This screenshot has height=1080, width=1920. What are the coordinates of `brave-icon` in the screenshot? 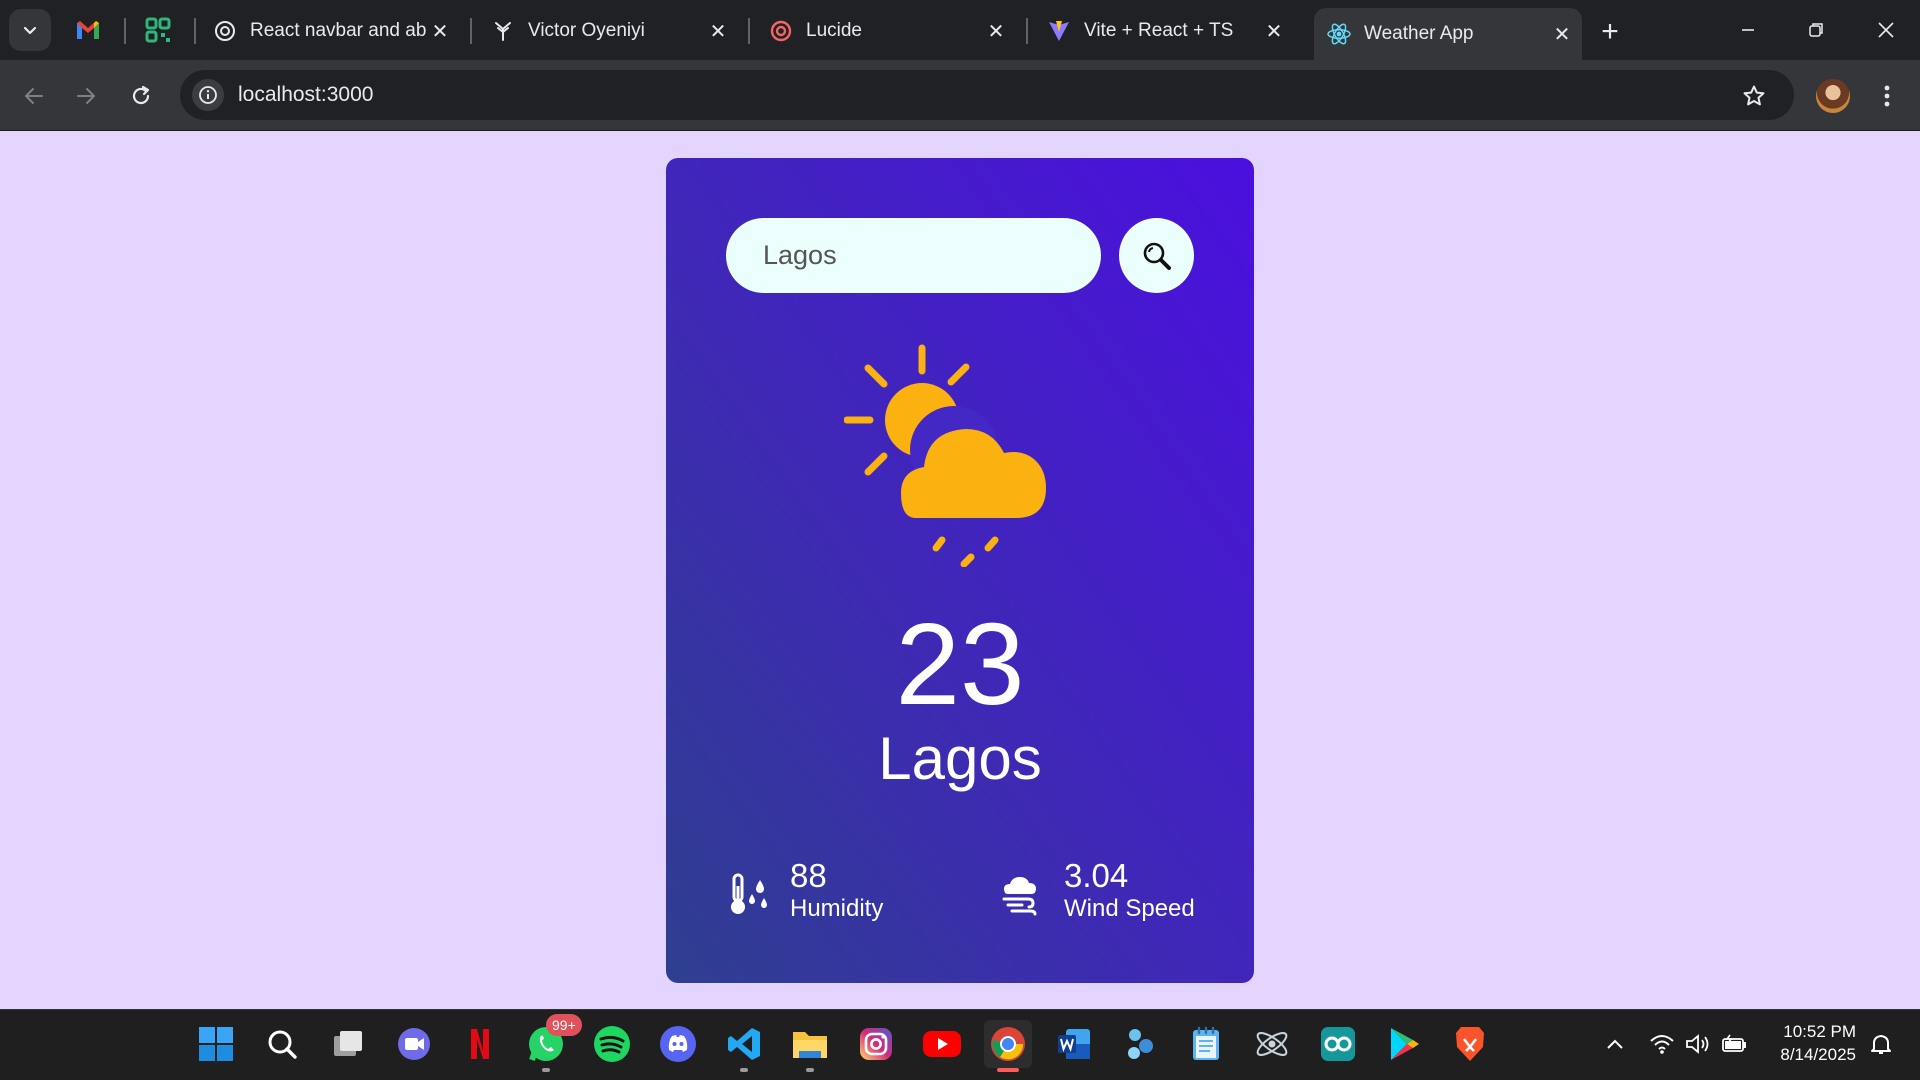 It's located at (1470, 1044).